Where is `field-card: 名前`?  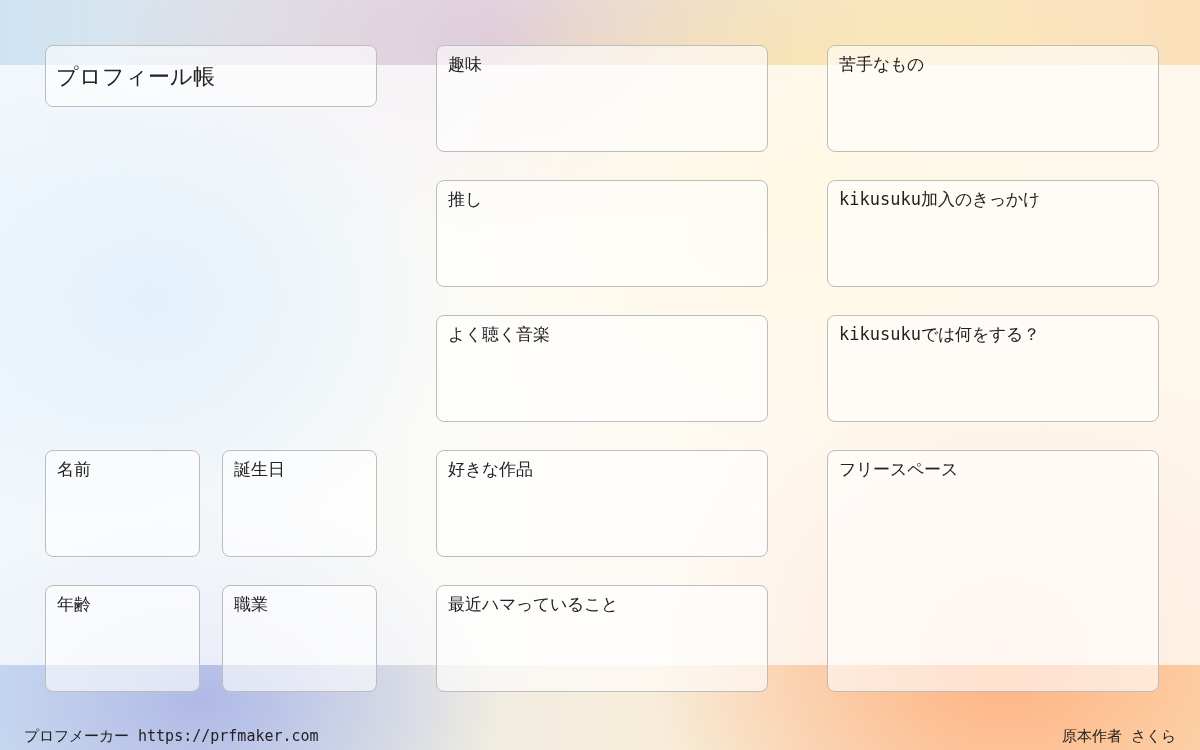
field-card: 名前 is located at coordinates (122, 503).